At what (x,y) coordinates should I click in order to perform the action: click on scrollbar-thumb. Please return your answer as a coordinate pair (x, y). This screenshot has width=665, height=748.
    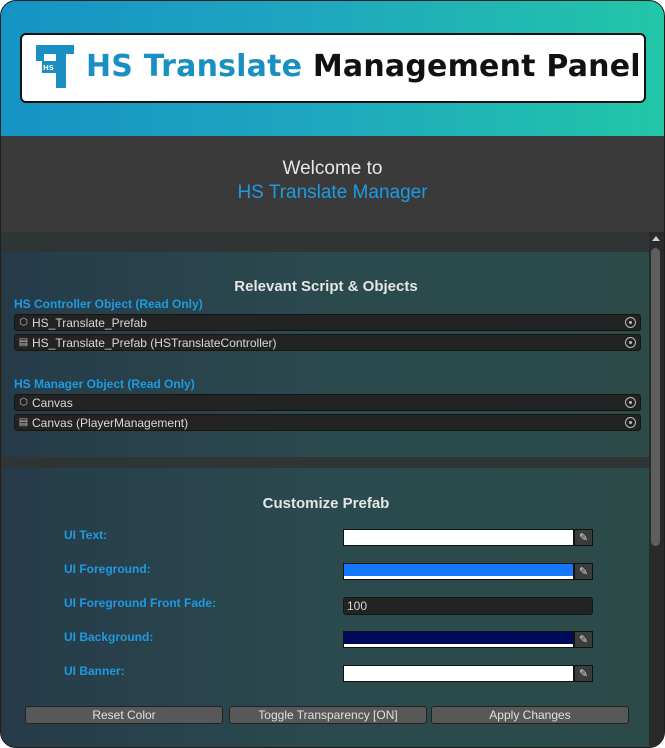
    Looking at the image, I should click on (655, 397).